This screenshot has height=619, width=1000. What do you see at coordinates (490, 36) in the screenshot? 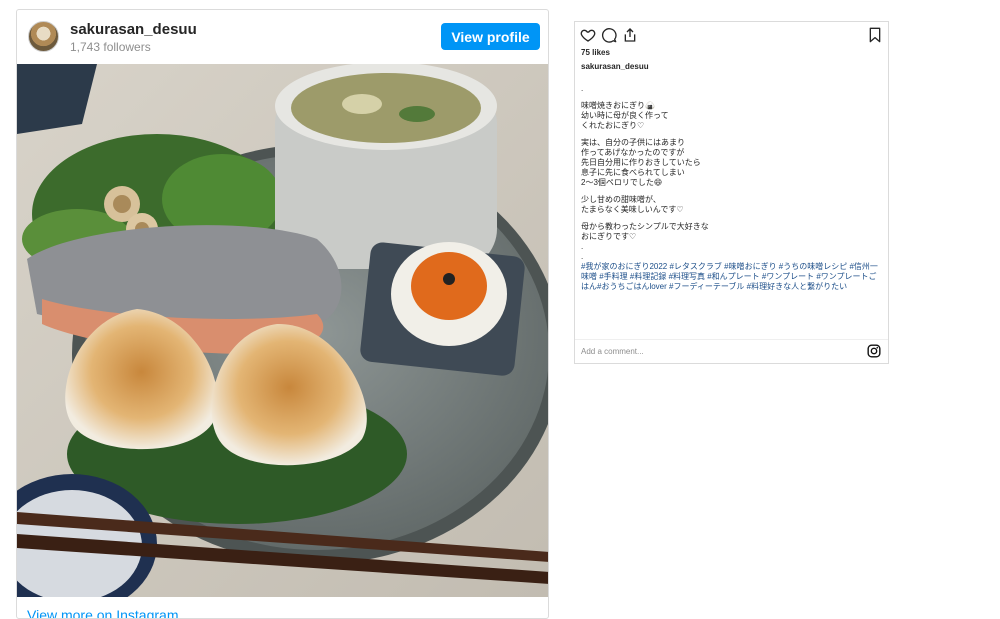
I see `view-profile-button: View profile` at bounding box center [490, 36].